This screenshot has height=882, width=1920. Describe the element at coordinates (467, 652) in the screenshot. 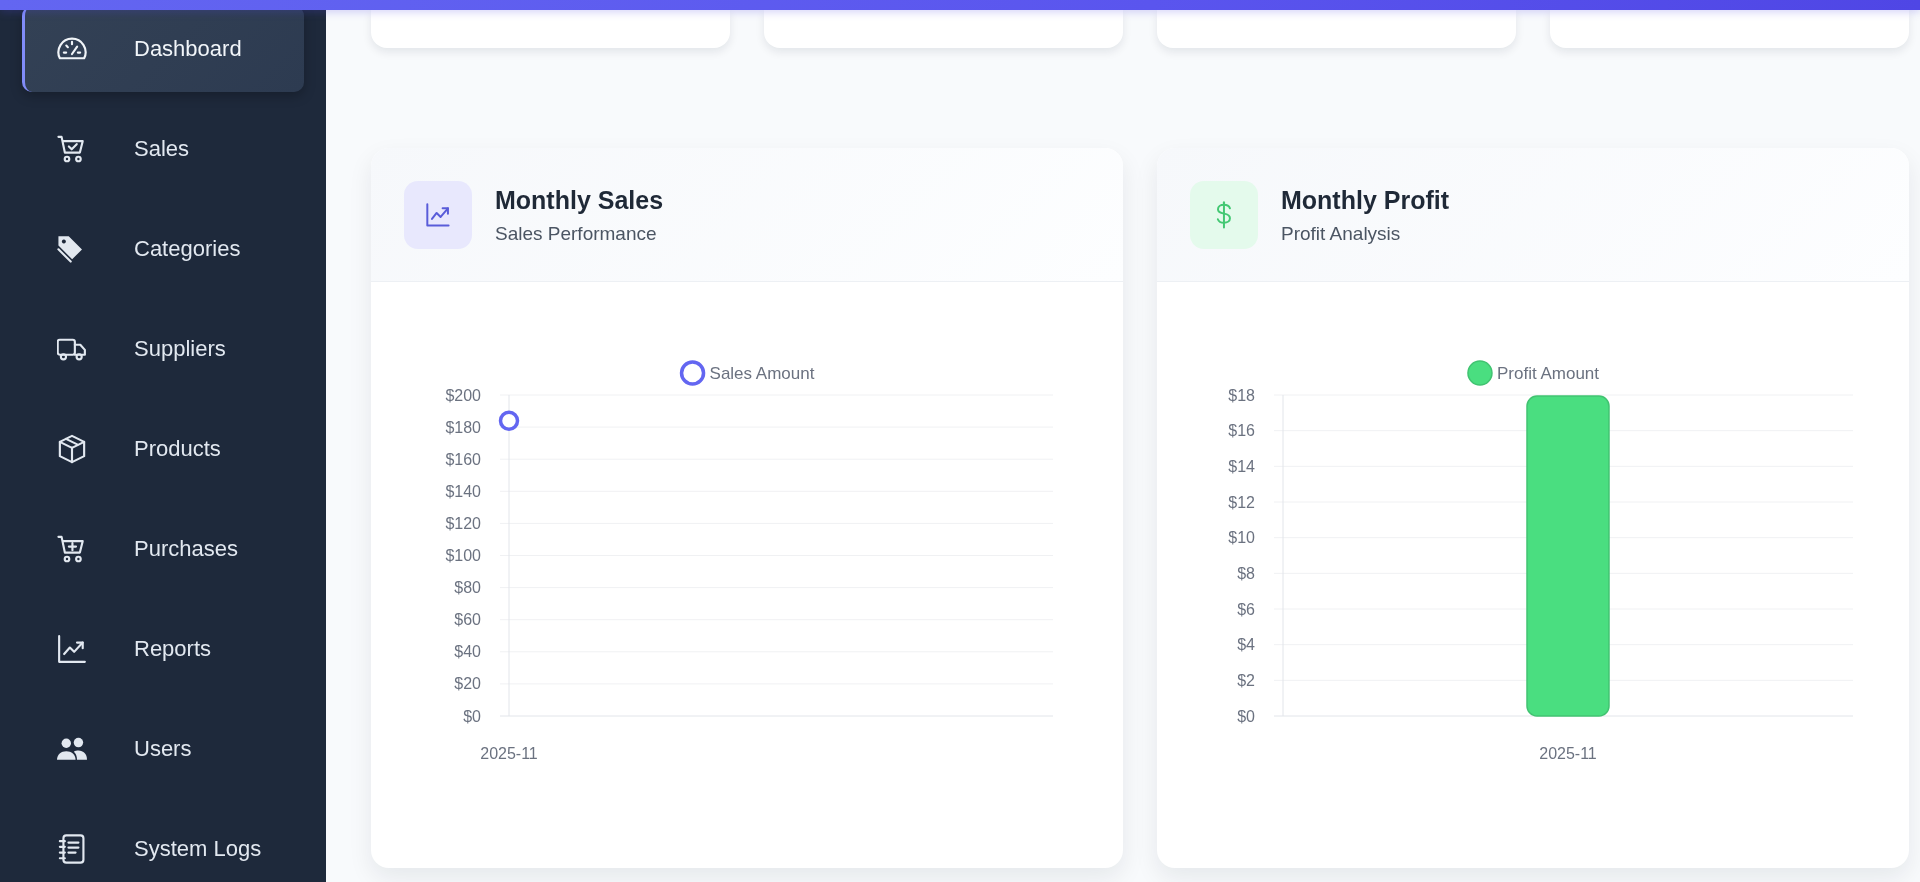

I see `axis-tick-label: $40` at that location.